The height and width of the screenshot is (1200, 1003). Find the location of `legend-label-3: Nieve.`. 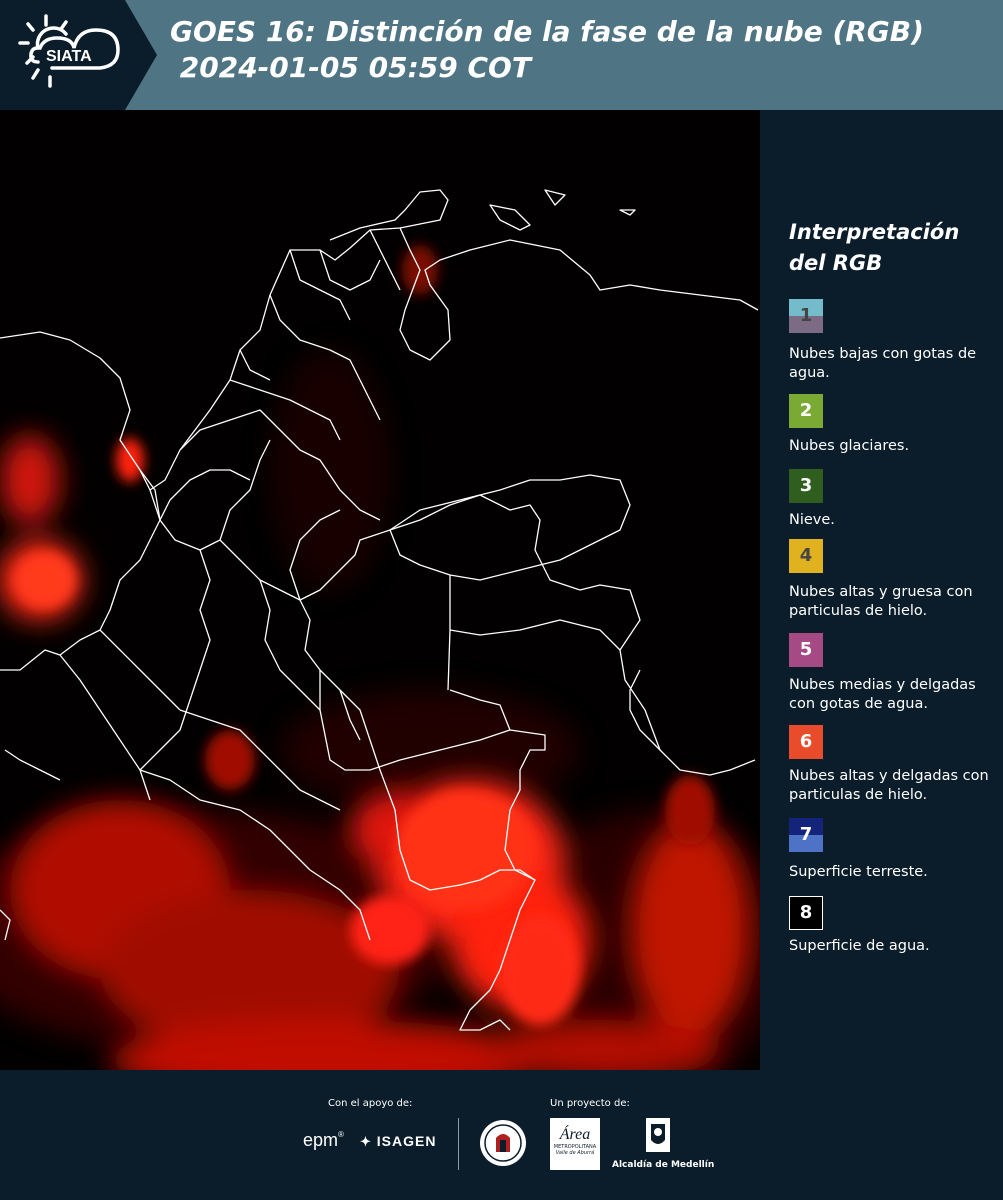

legend-label-3: Nieve. is located at coordinates (812, 520).